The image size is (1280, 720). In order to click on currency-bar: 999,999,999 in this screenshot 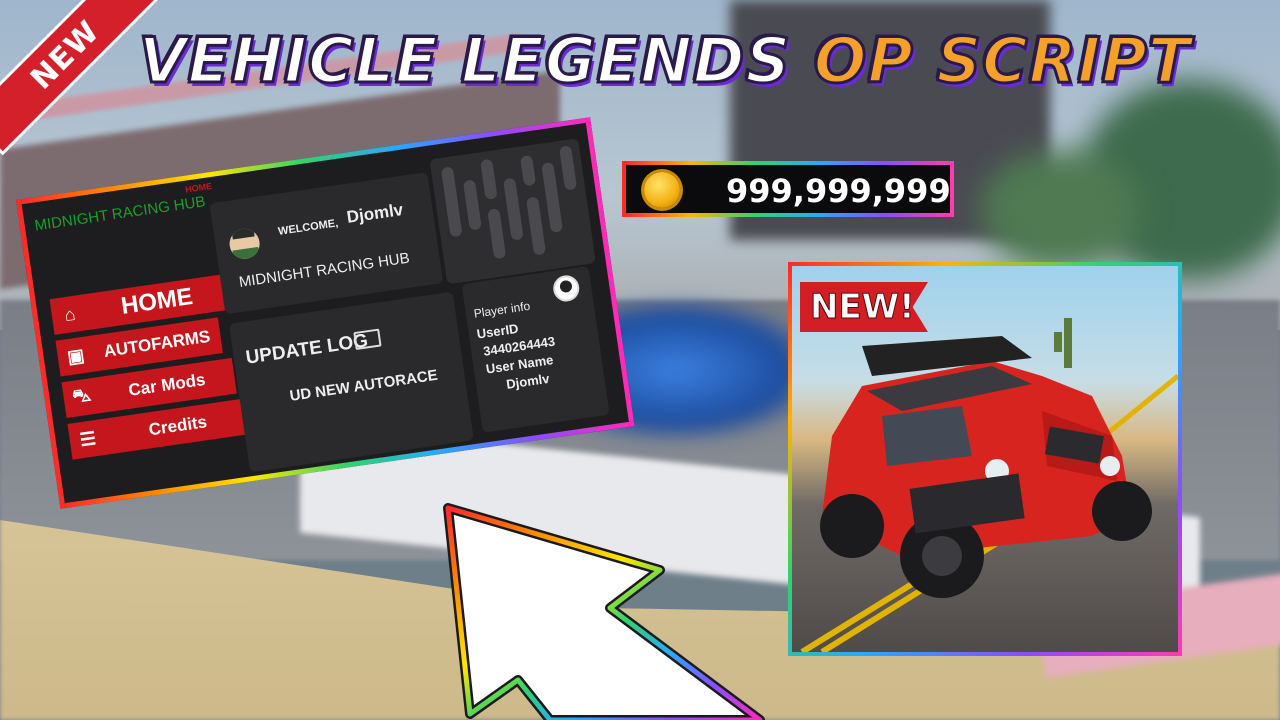, I will do `click(788, 189)`.